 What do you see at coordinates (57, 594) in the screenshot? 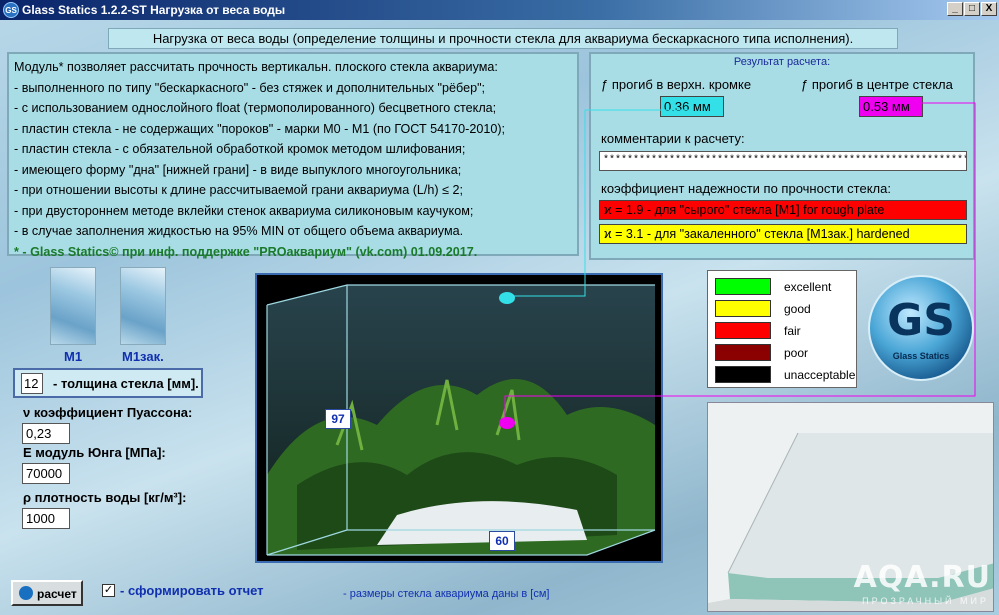
I see `calculate-label: расчет` at bounding box center [57, 594].